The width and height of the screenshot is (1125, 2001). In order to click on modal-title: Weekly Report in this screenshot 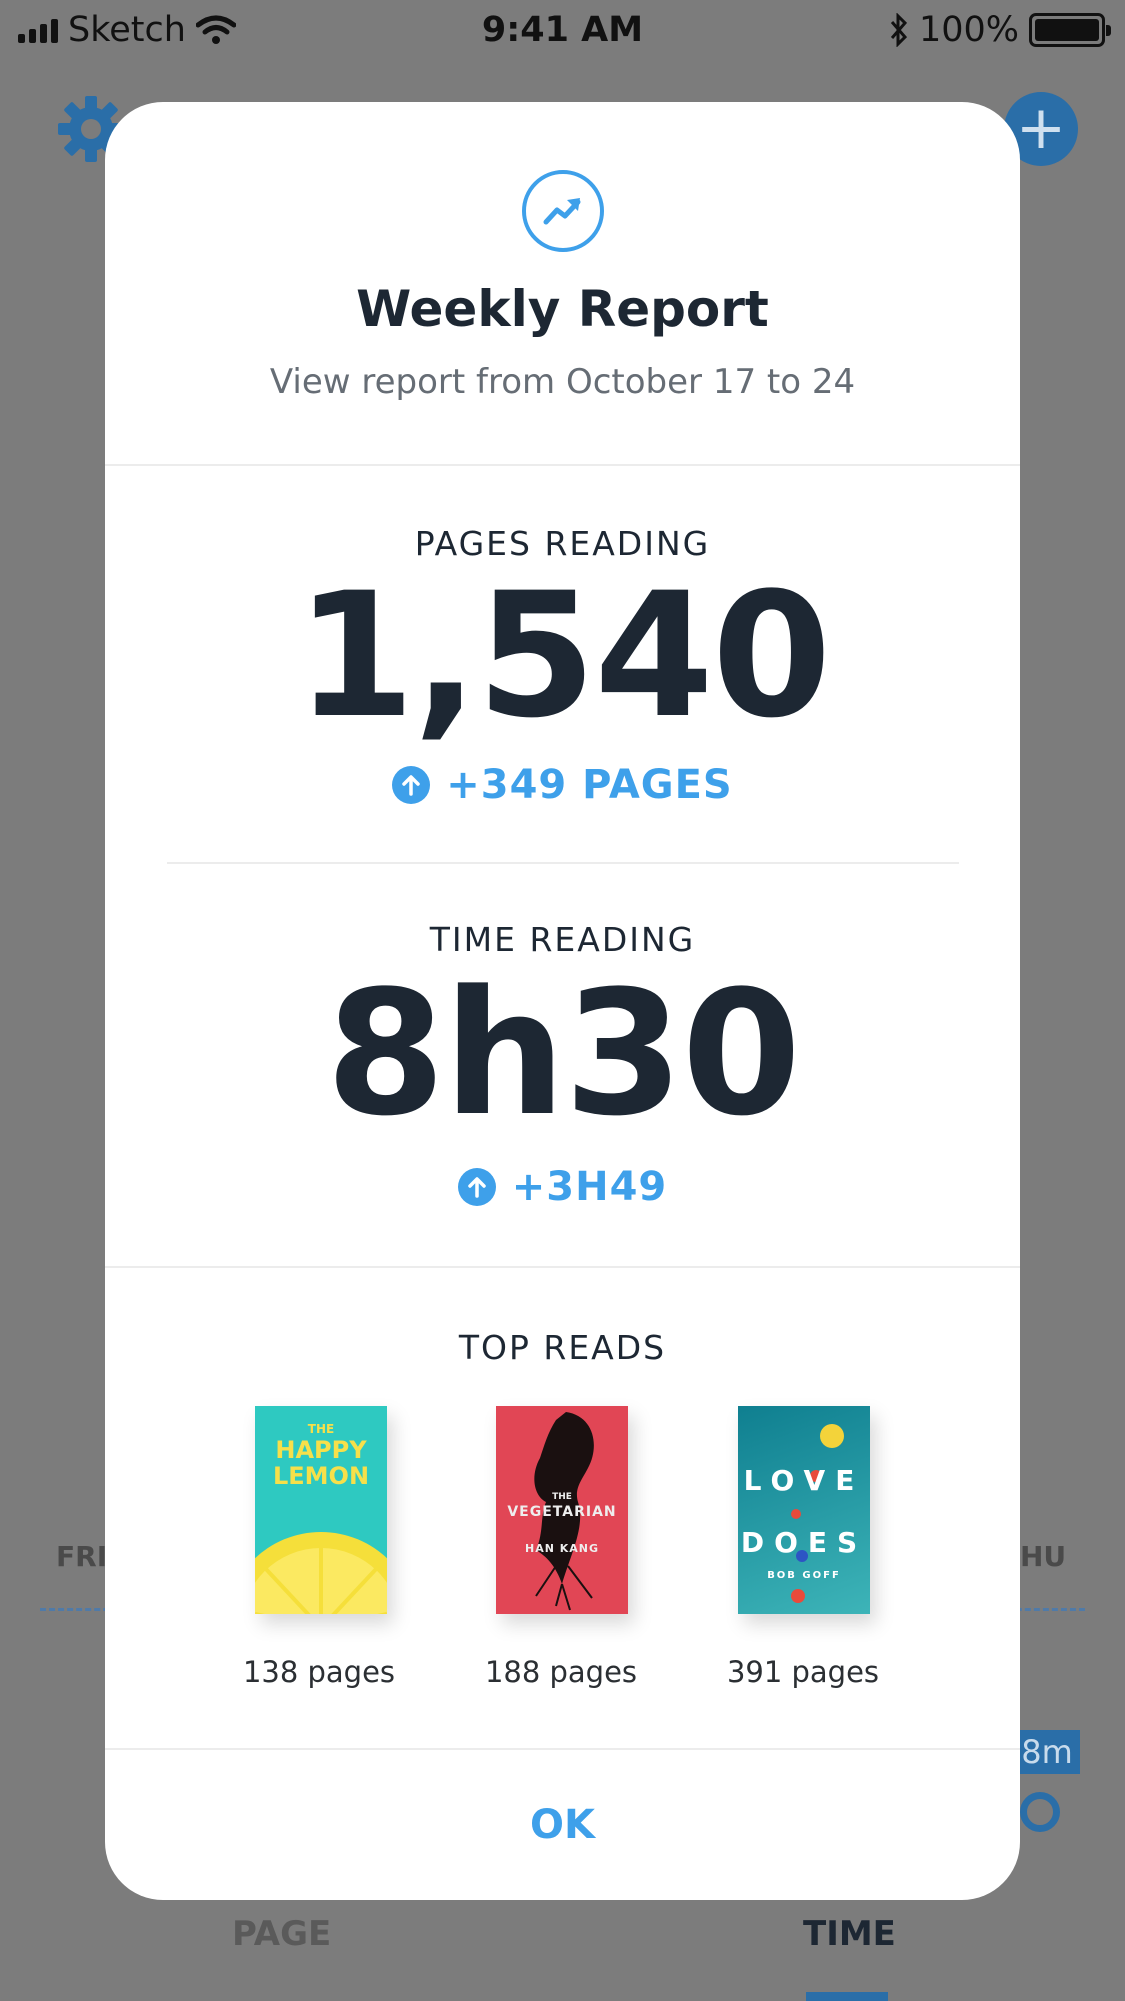, I will do `click(562, 309)`.